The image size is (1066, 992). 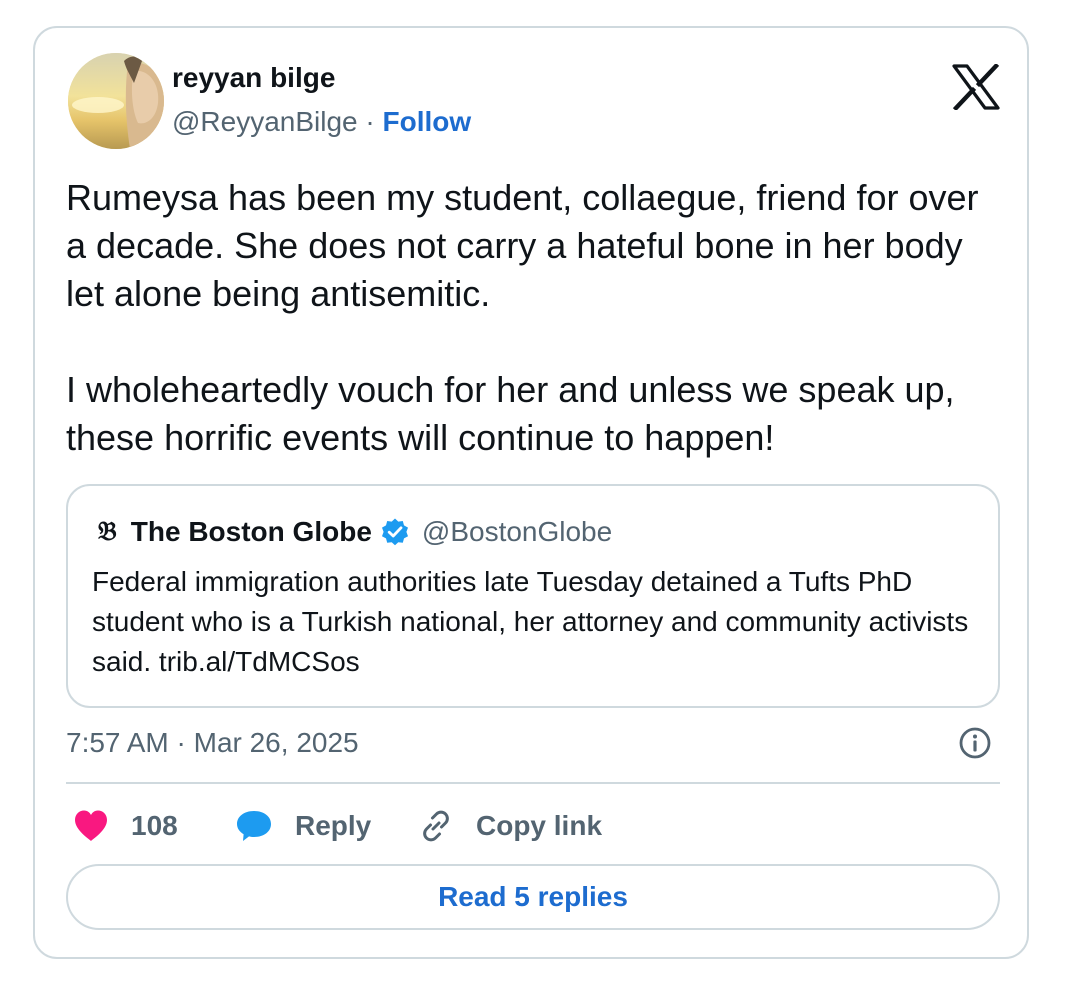 I want to click on quote-header: 𝔅 The Boston Globe @BostonGlobe, so click(x=355, y=532).